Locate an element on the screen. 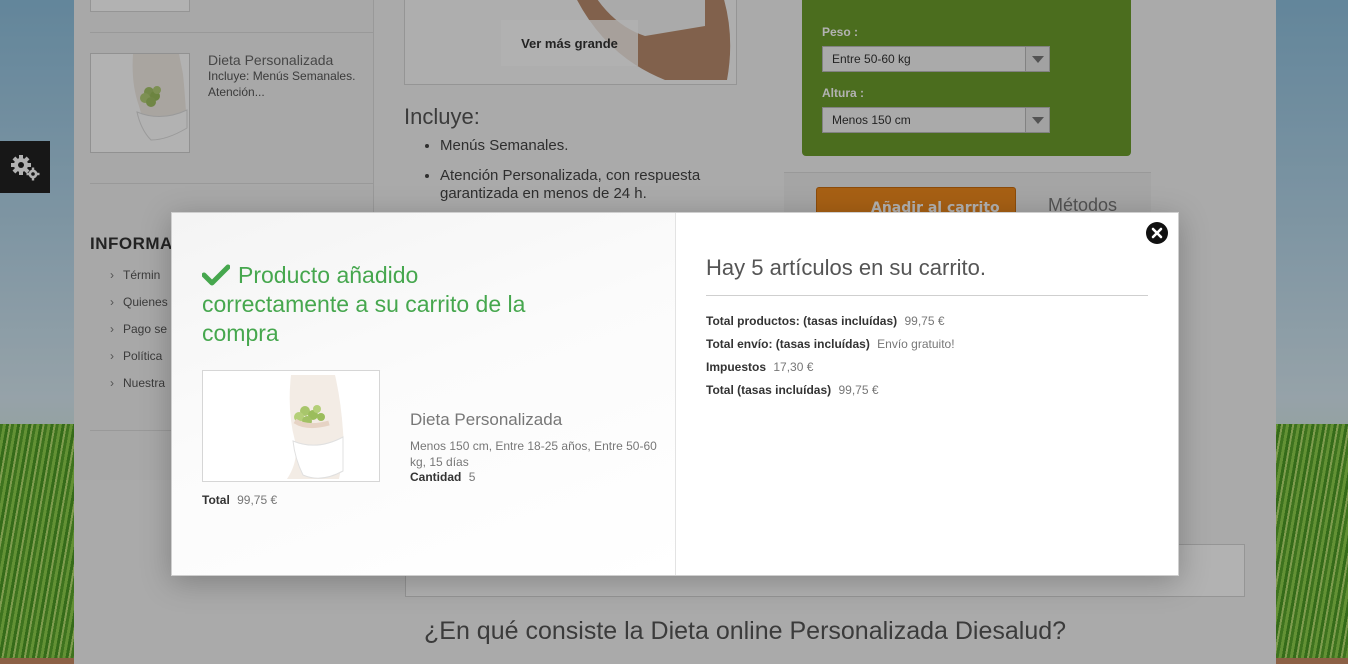 The height and width of the screenshot is (664, 1348). modal-product-quantity: Cantidad 5 is located at coordinates (442, 477).